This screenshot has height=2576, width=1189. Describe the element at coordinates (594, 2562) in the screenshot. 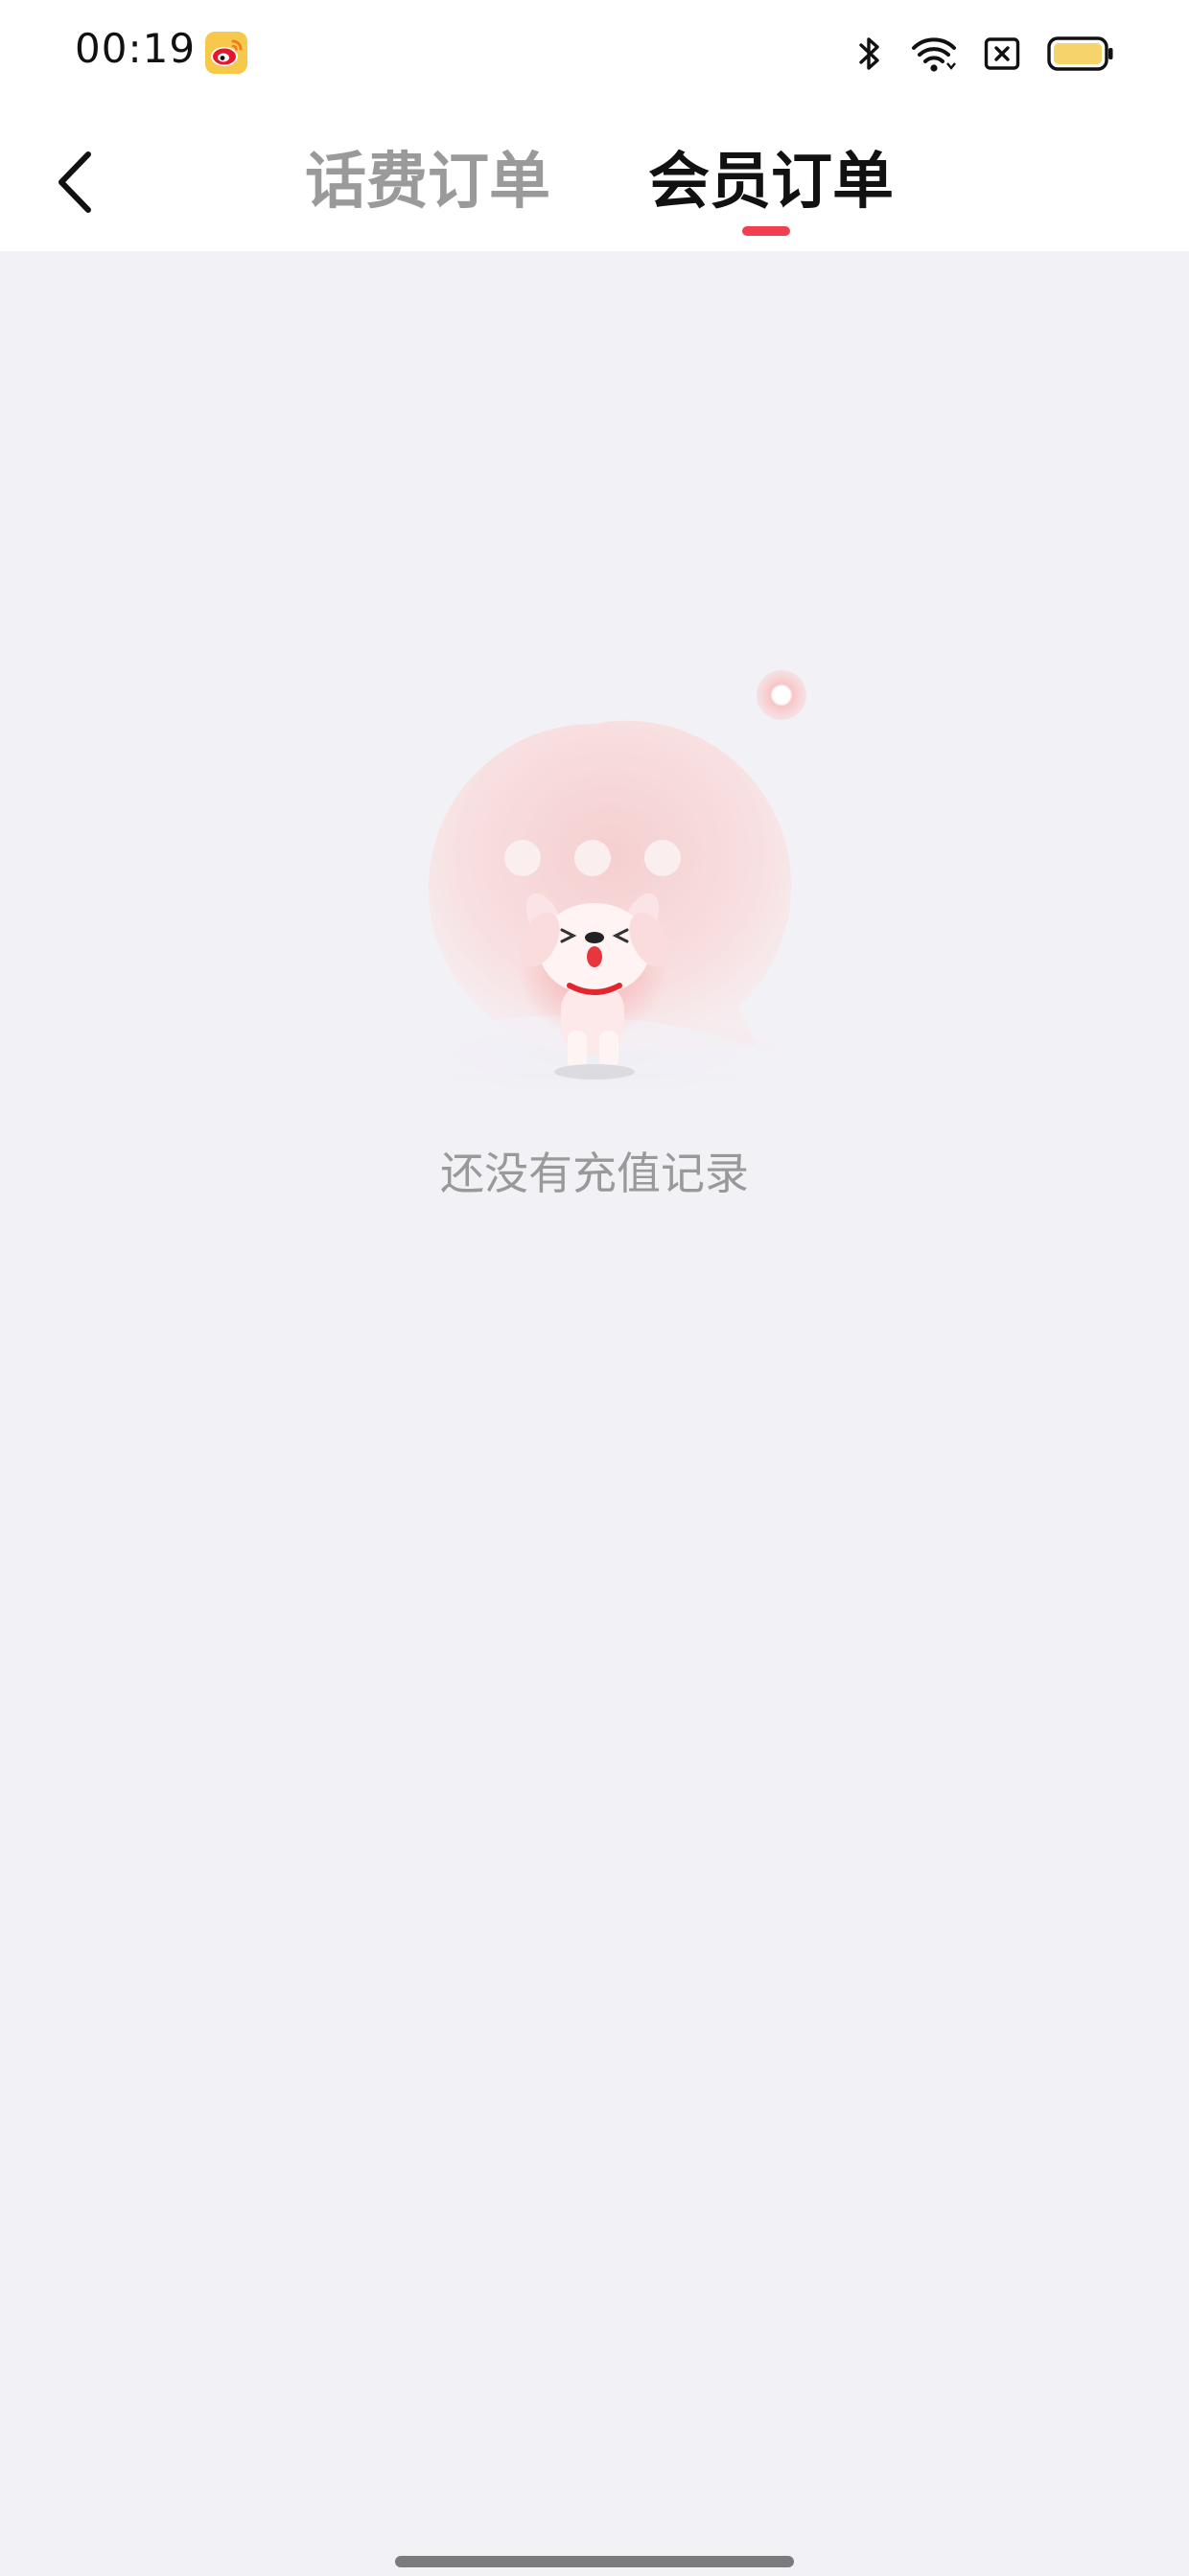

I see `home-indicator` at that location.